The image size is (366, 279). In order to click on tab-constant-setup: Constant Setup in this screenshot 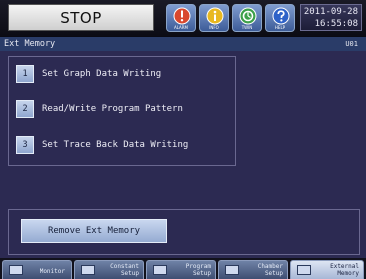, I will do `click(109, 269)`.